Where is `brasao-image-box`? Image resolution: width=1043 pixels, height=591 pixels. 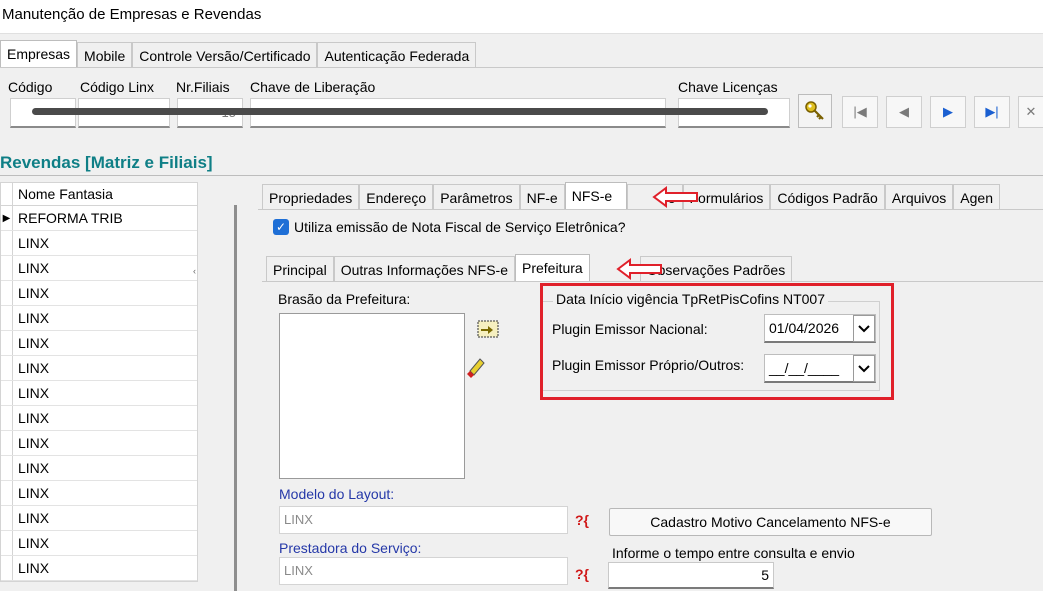
brasao-image-box is located at coordinates (372, 396).